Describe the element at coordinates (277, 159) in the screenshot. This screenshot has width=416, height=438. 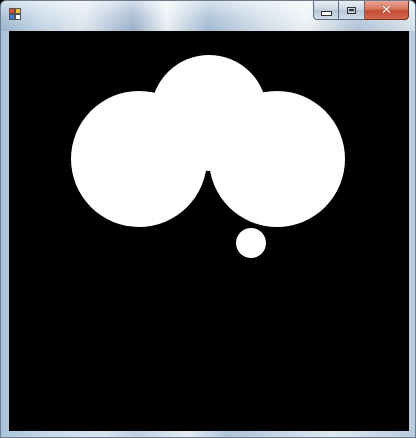
I see `circle-right` at that location.